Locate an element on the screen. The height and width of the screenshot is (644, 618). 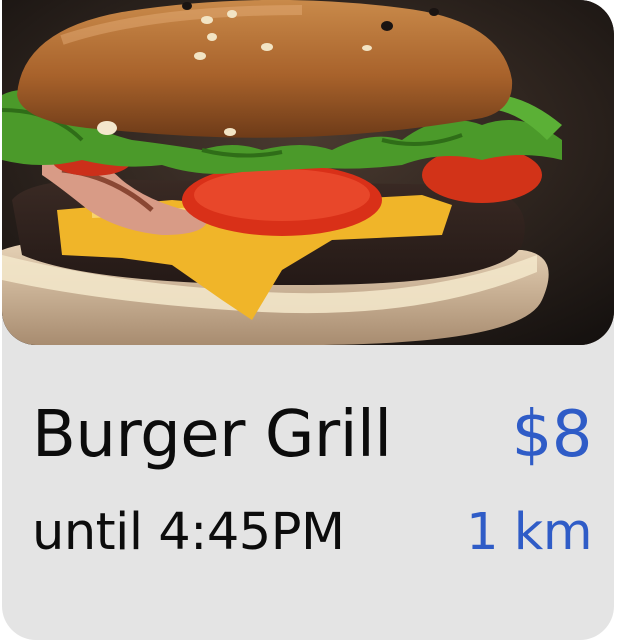
restaurant-name: Burger Grill is located at coordinates (212, 435).